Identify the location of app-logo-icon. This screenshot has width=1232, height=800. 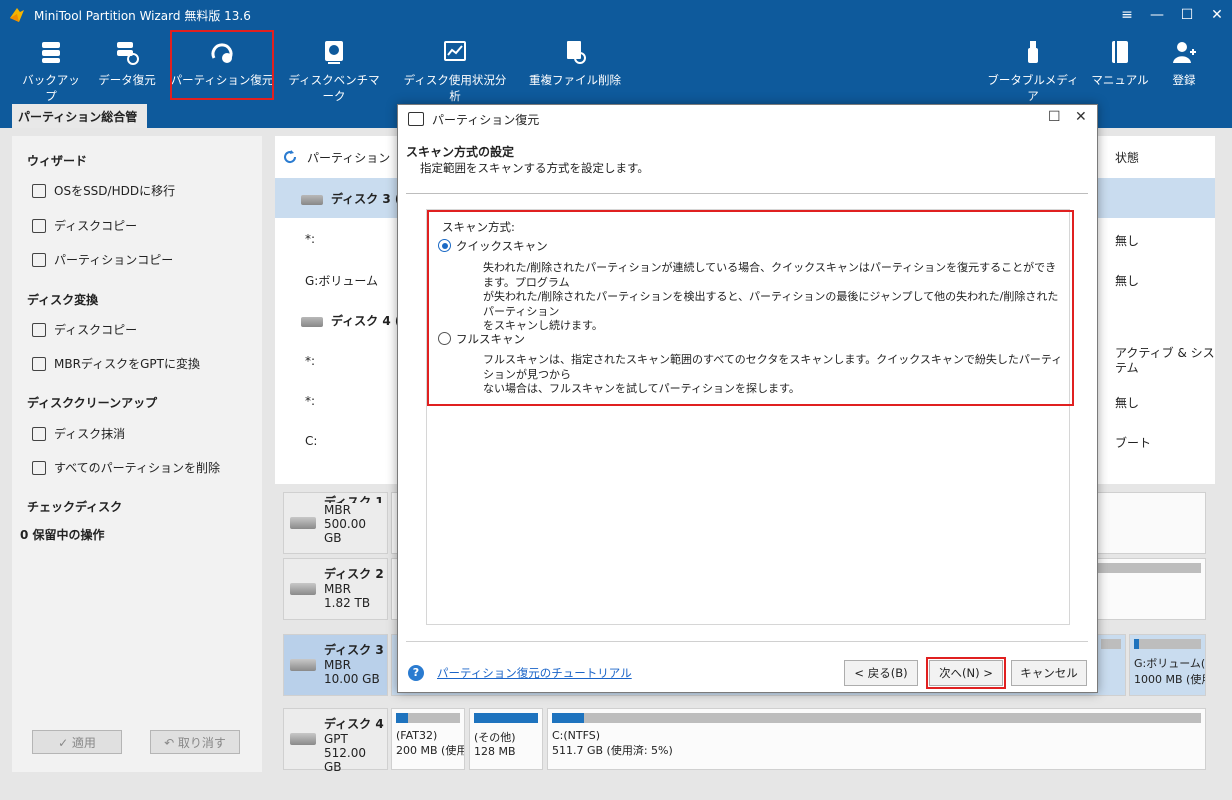
(17, 15).